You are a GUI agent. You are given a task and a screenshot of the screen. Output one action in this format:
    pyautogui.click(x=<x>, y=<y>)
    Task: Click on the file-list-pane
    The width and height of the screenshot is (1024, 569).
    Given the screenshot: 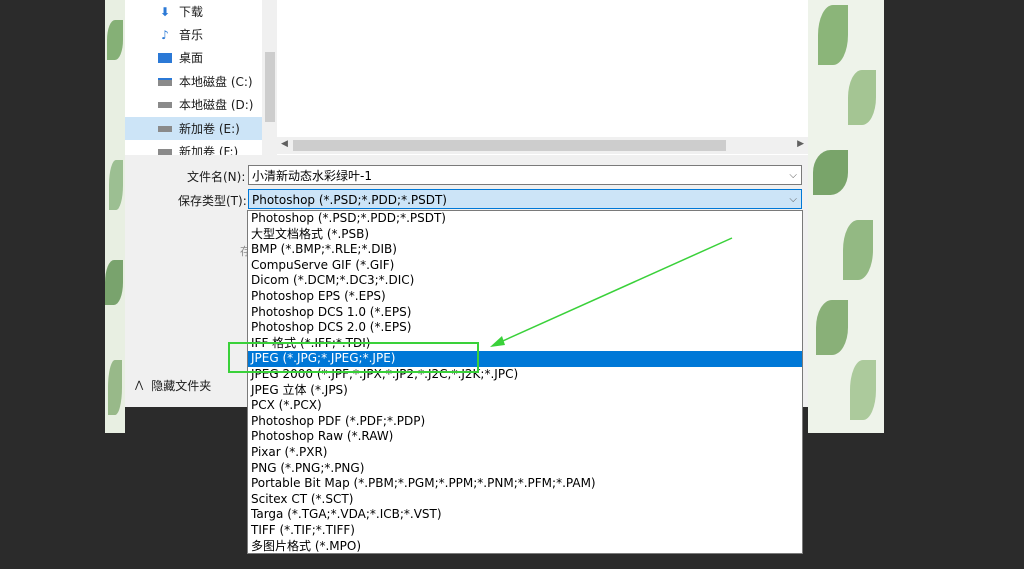 What is the action you would take?
    pyautogui.click(x=542, y=77)
    